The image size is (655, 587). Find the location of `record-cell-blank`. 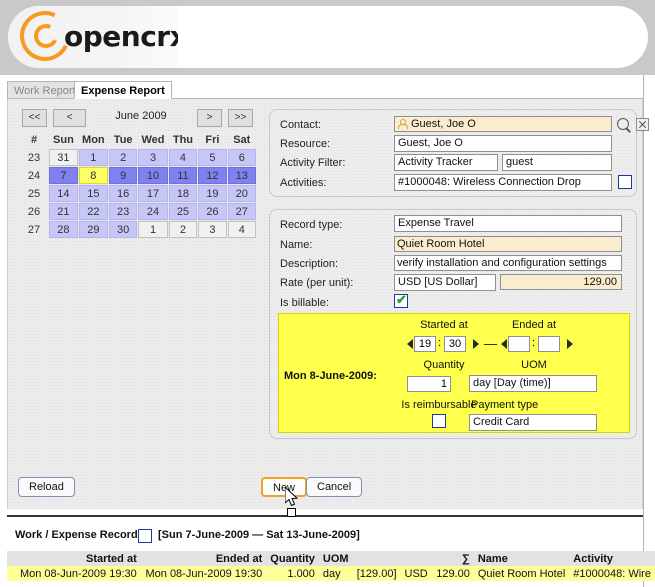

record-cell-blank is located at coordinates (11, 573).